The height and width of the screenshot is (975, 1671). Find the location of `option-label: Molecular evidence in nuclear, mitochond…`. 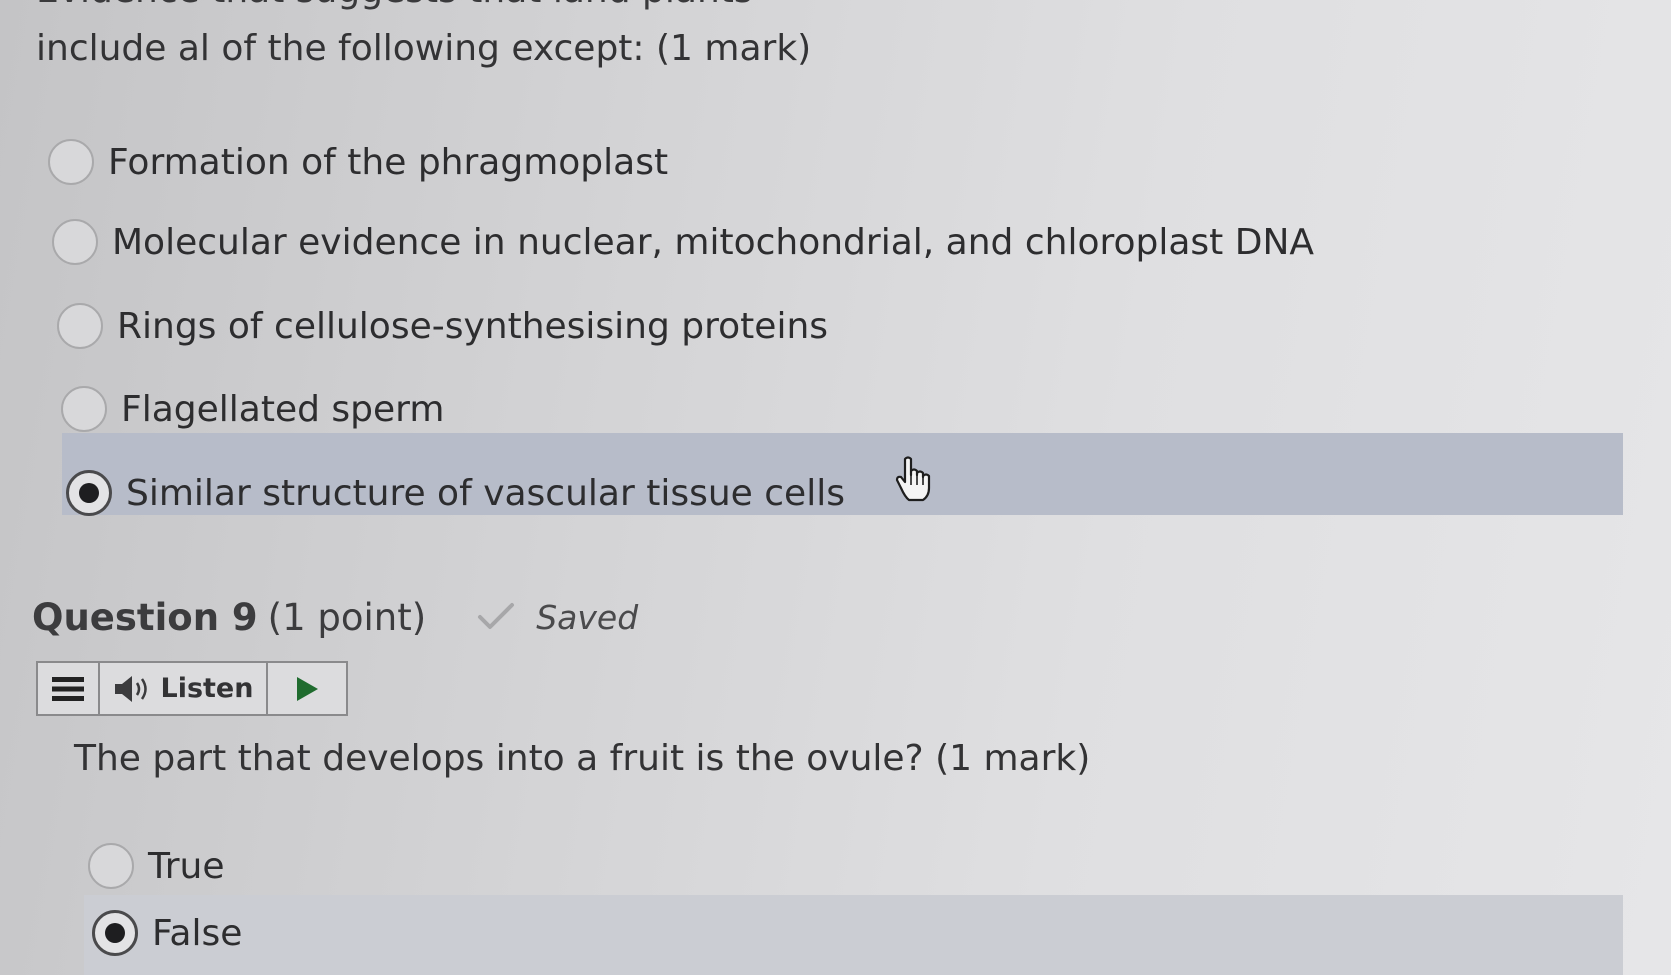

option-label: Molecular evidence in nuclear, mitochond… is located at coordinates (713, 242).